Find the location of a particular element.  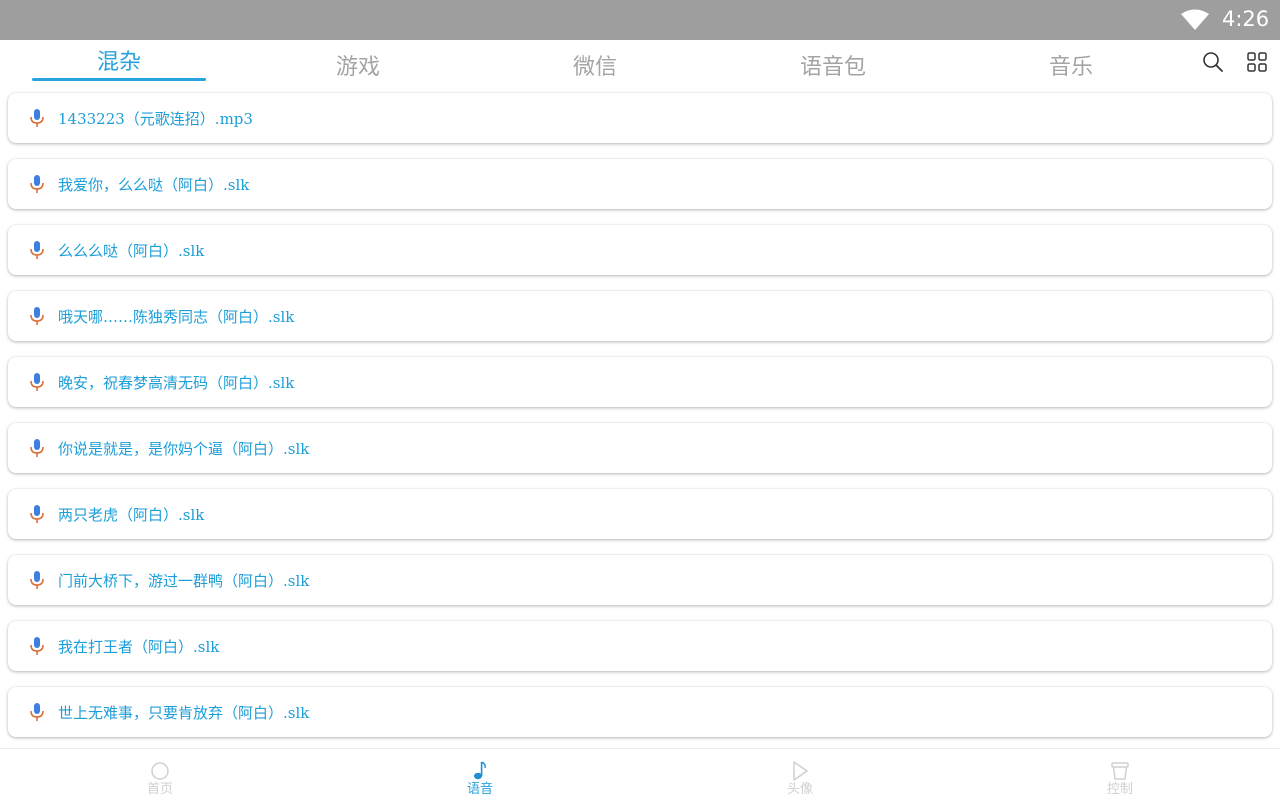

list-item-title: 么么么哒（阿白）.slk is located at coordinates (131, 251).